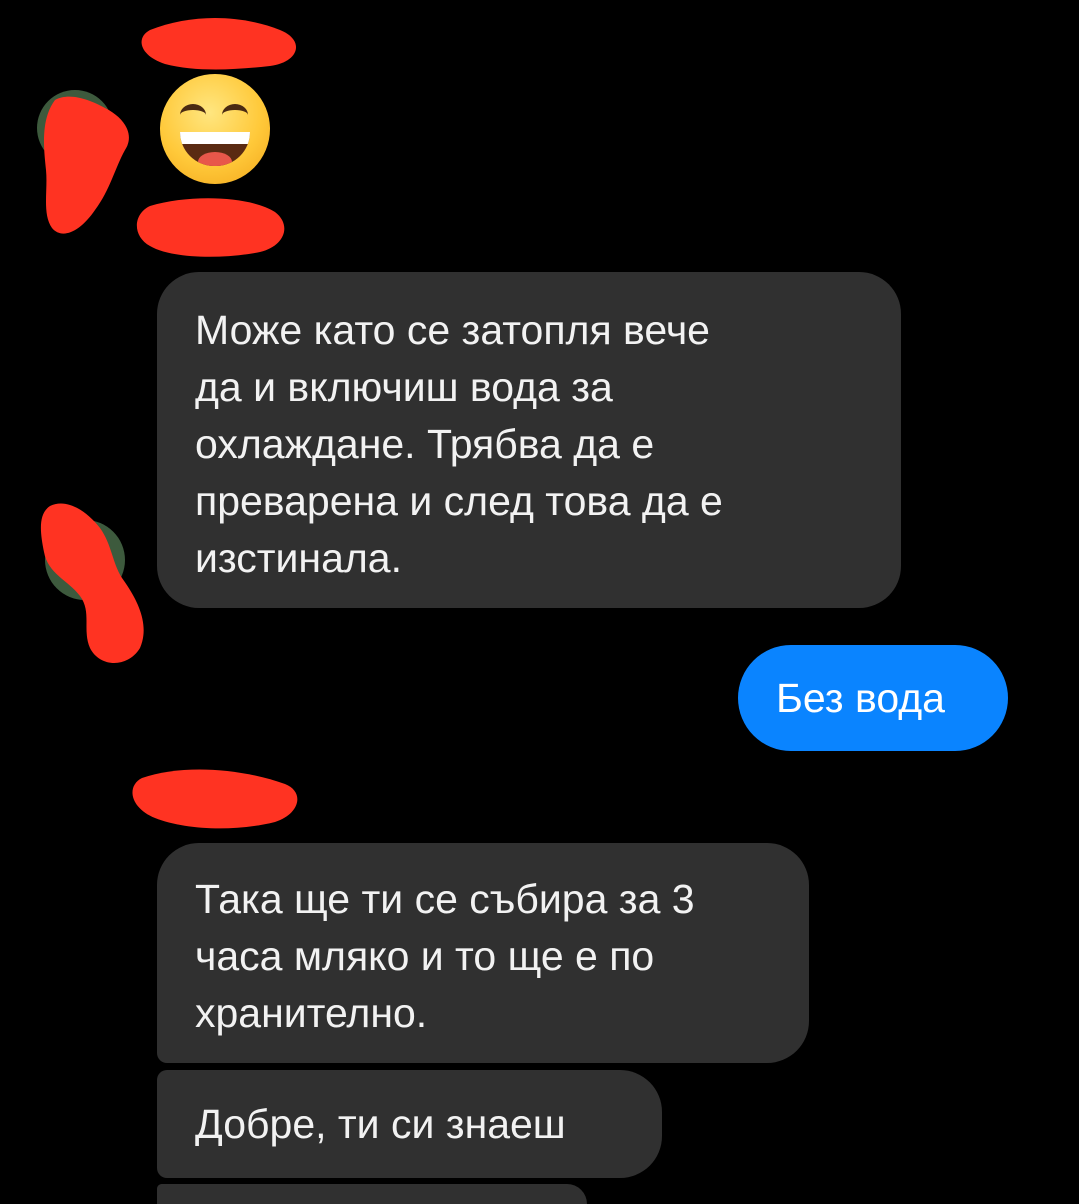 The height and width of the screenshot is (1204, 1079). What do you see at coordinates (215, 149) in the screenshot?
I see `emoji-mouth` at bounding box center [215, 149].